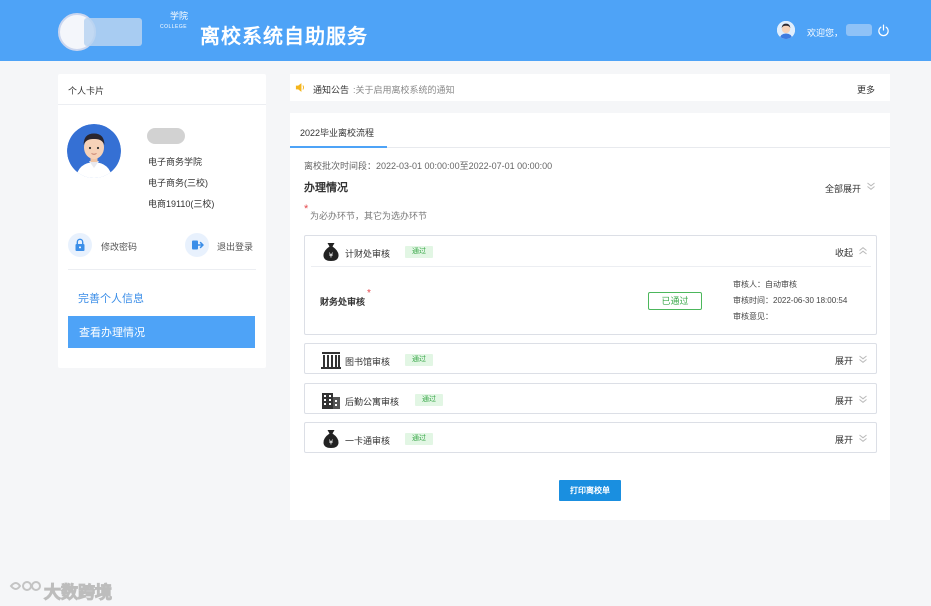  Describe the element at coordinates (883, 30) in the screenshot. I see `power-icon` at that location.